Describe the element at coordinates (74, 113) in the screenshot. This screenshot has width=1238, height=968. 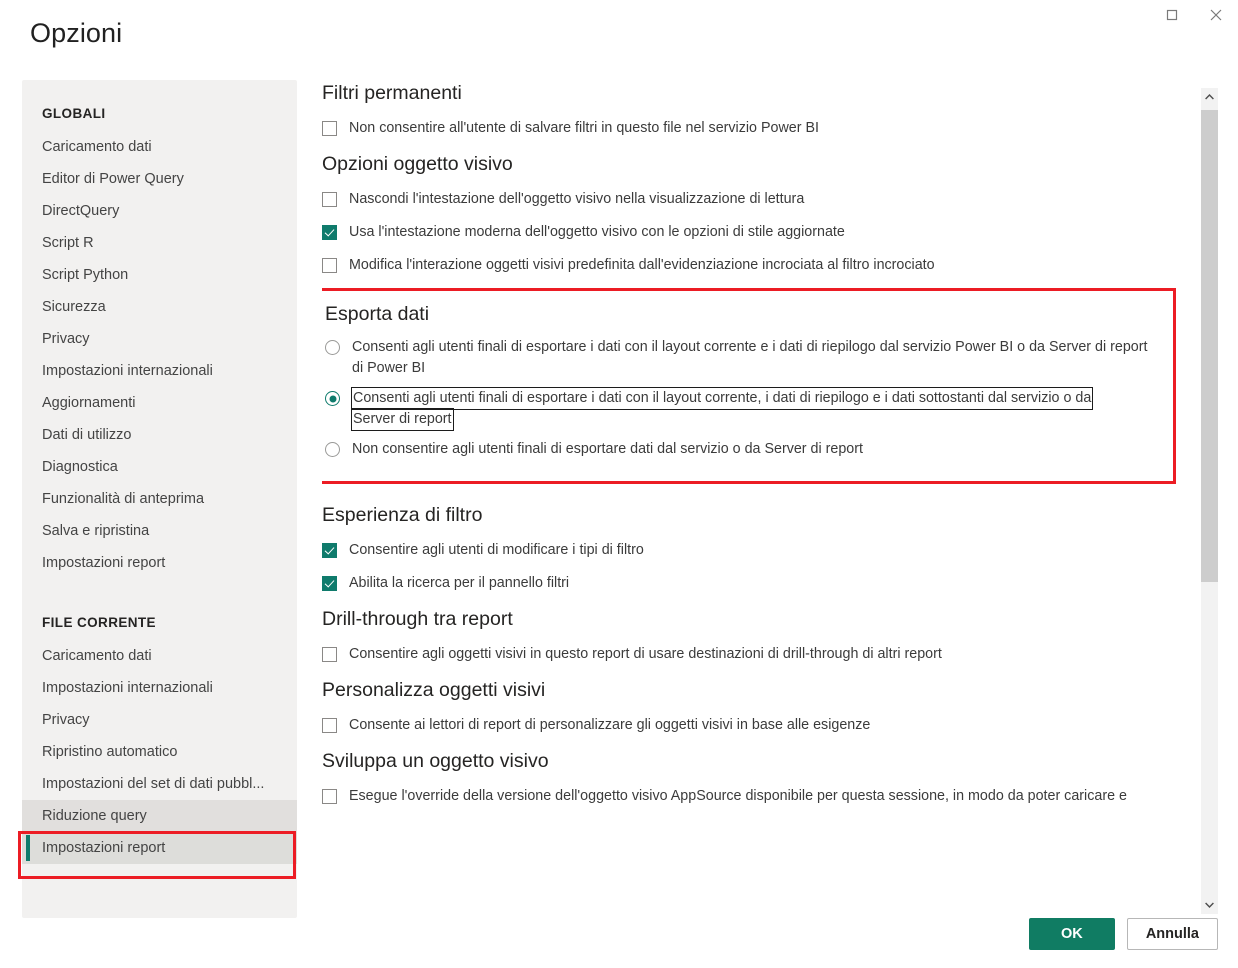
I see `sidebar-group-title: GLOBALI` at that location.